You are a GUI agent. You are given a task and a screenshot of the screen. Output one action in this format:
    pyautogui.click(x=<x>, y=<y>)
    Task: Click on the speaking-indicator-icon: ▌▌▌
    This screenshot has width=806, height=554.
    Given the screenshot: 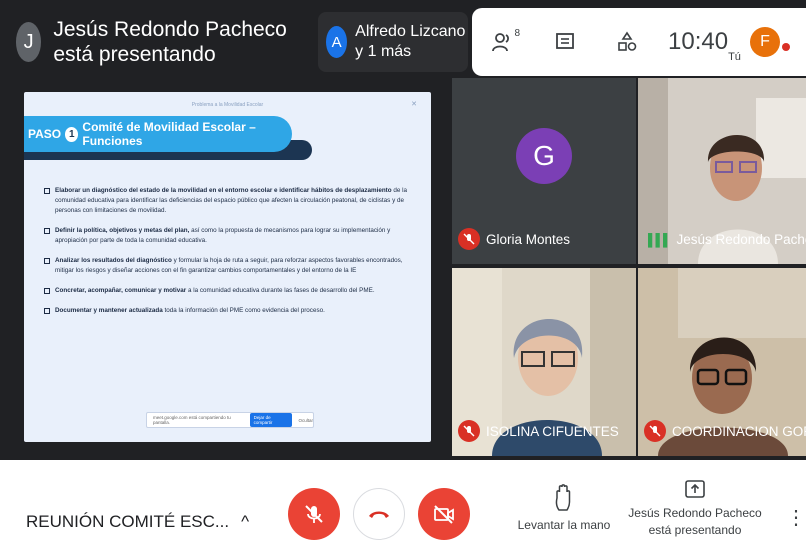 What is the action you would take?
    pyautogui.click(x=659, y=239)
    